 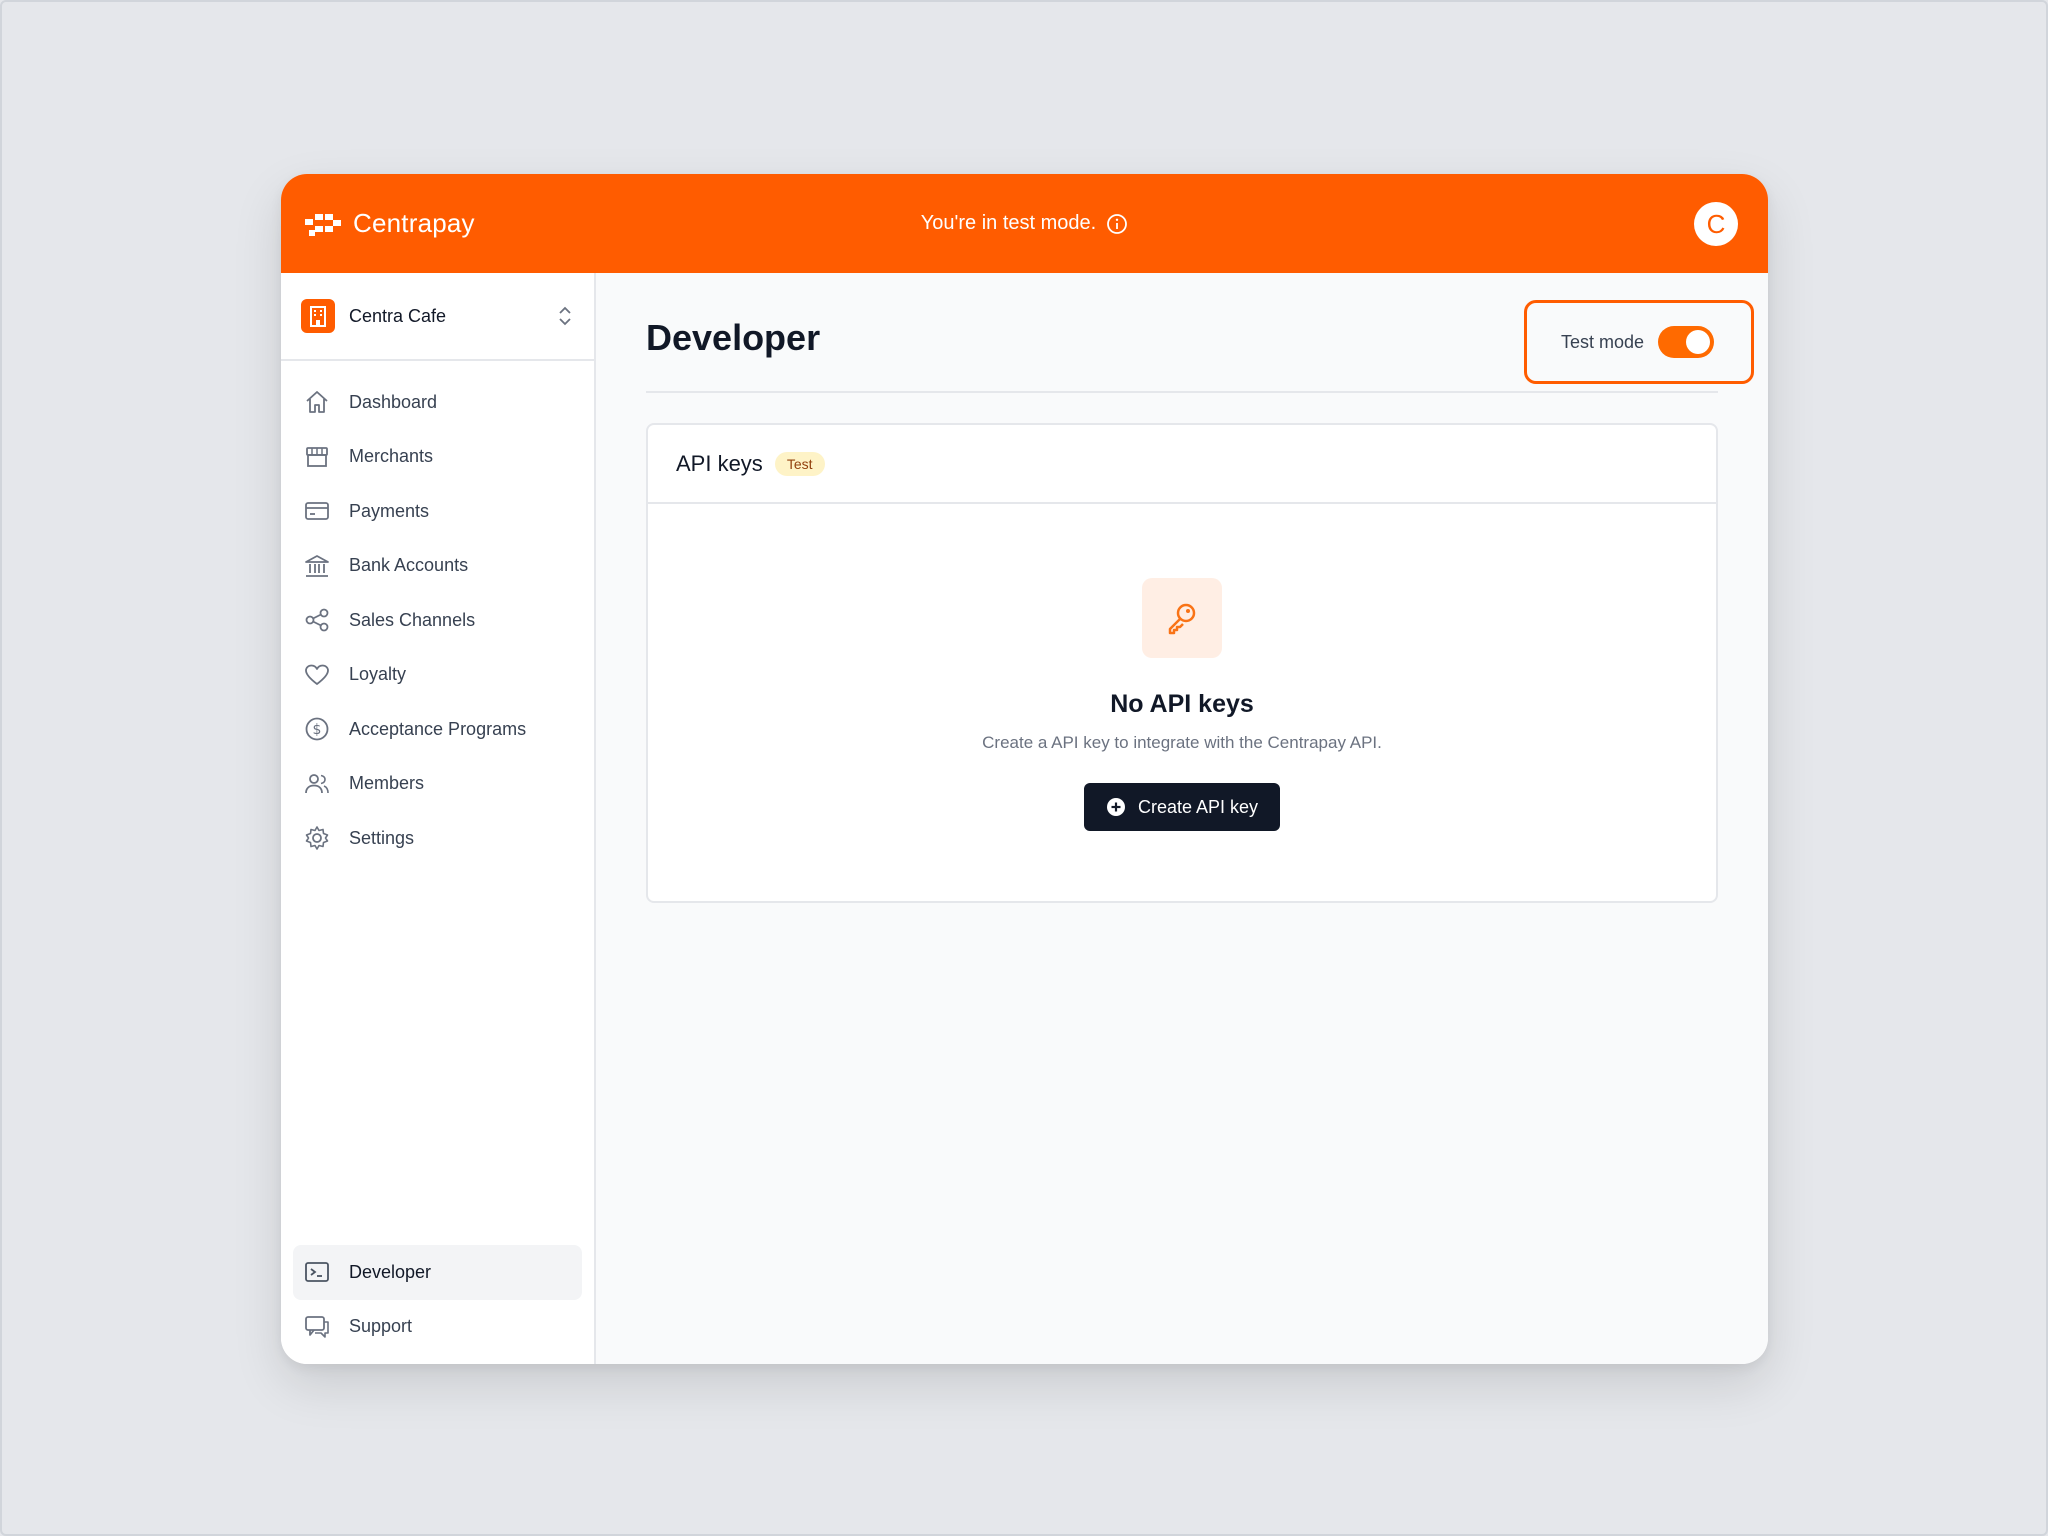 I want to click on test-mode-label: Test mode, so click(x=1603, y=341).